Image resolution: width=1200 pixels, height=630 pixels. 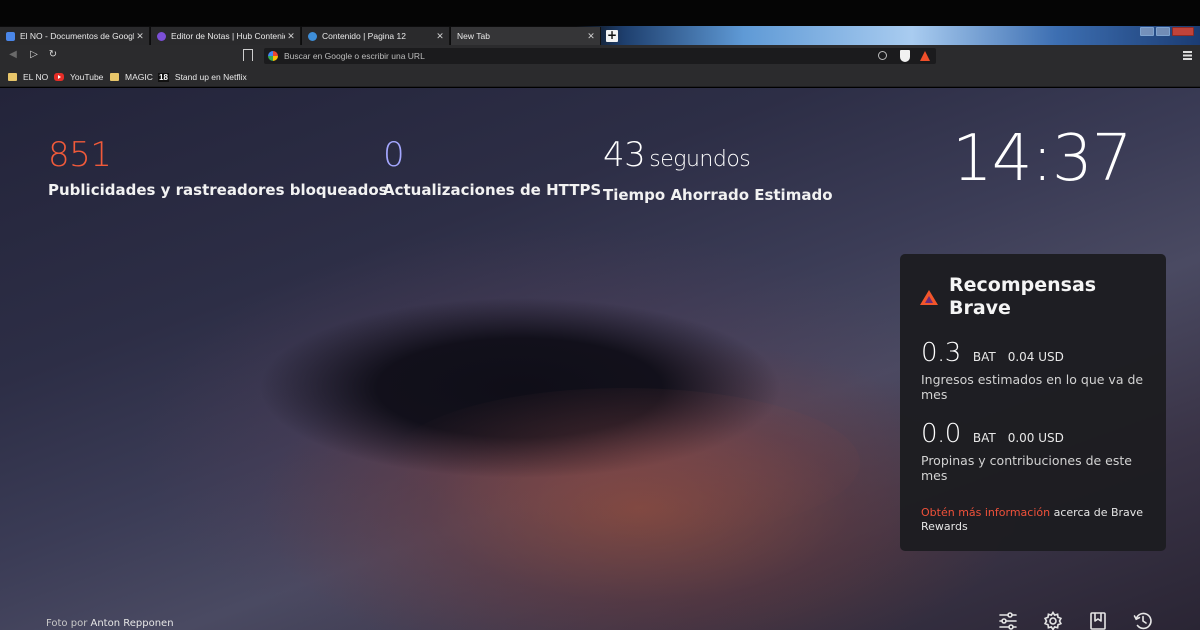 I want to click on close-window-button, so click(x=1183, y=31).